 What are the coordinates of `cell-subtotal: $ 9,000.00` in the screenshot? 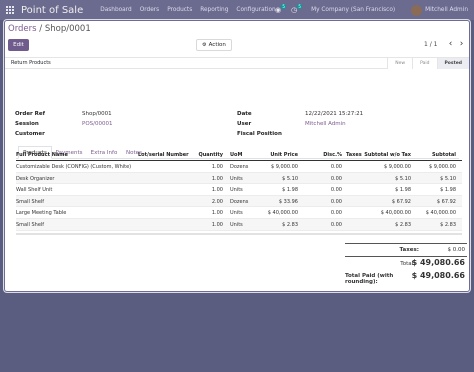 It's located at (442, 167).